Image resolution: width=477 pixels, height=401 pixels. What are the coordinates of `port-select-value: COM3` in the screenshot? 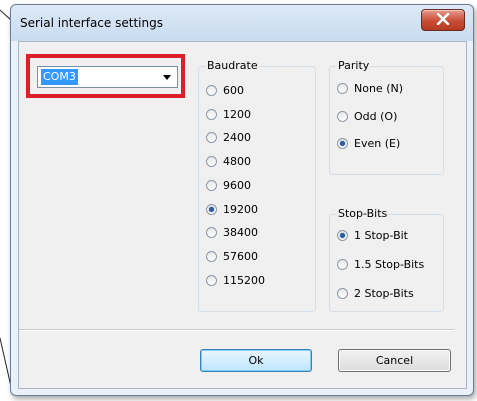 It's located at (59, 77).